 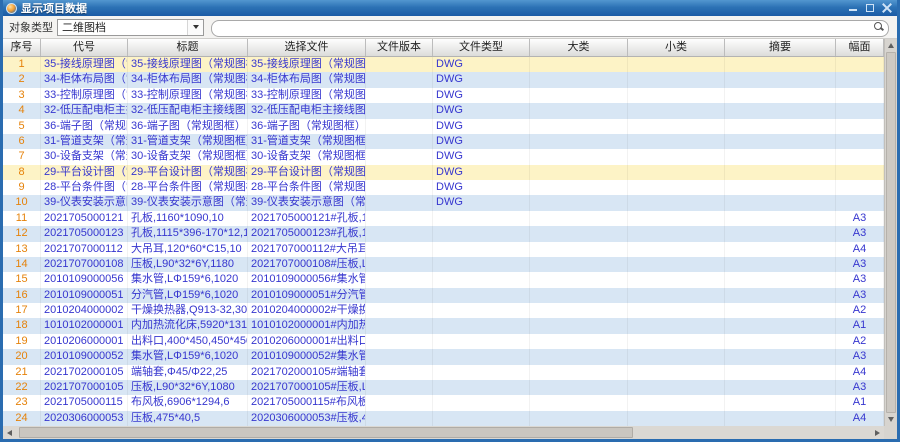 I want to click on minimize-icon, so click(x=853, y=8).